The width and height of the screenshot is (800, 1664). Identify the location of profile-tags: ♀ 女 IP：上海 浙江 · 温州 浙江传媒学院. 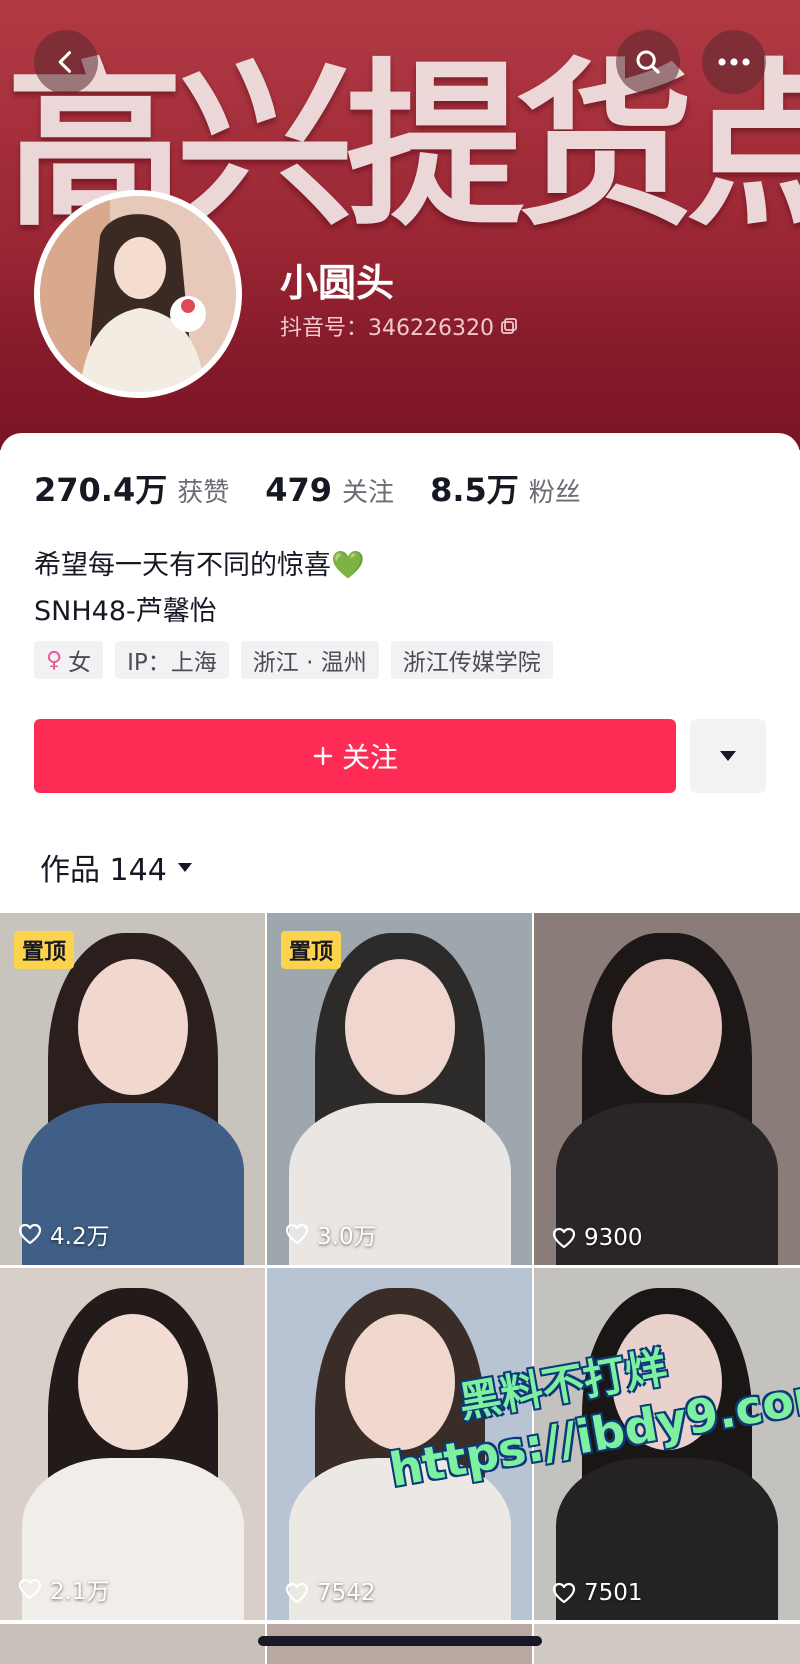
(293, 660).